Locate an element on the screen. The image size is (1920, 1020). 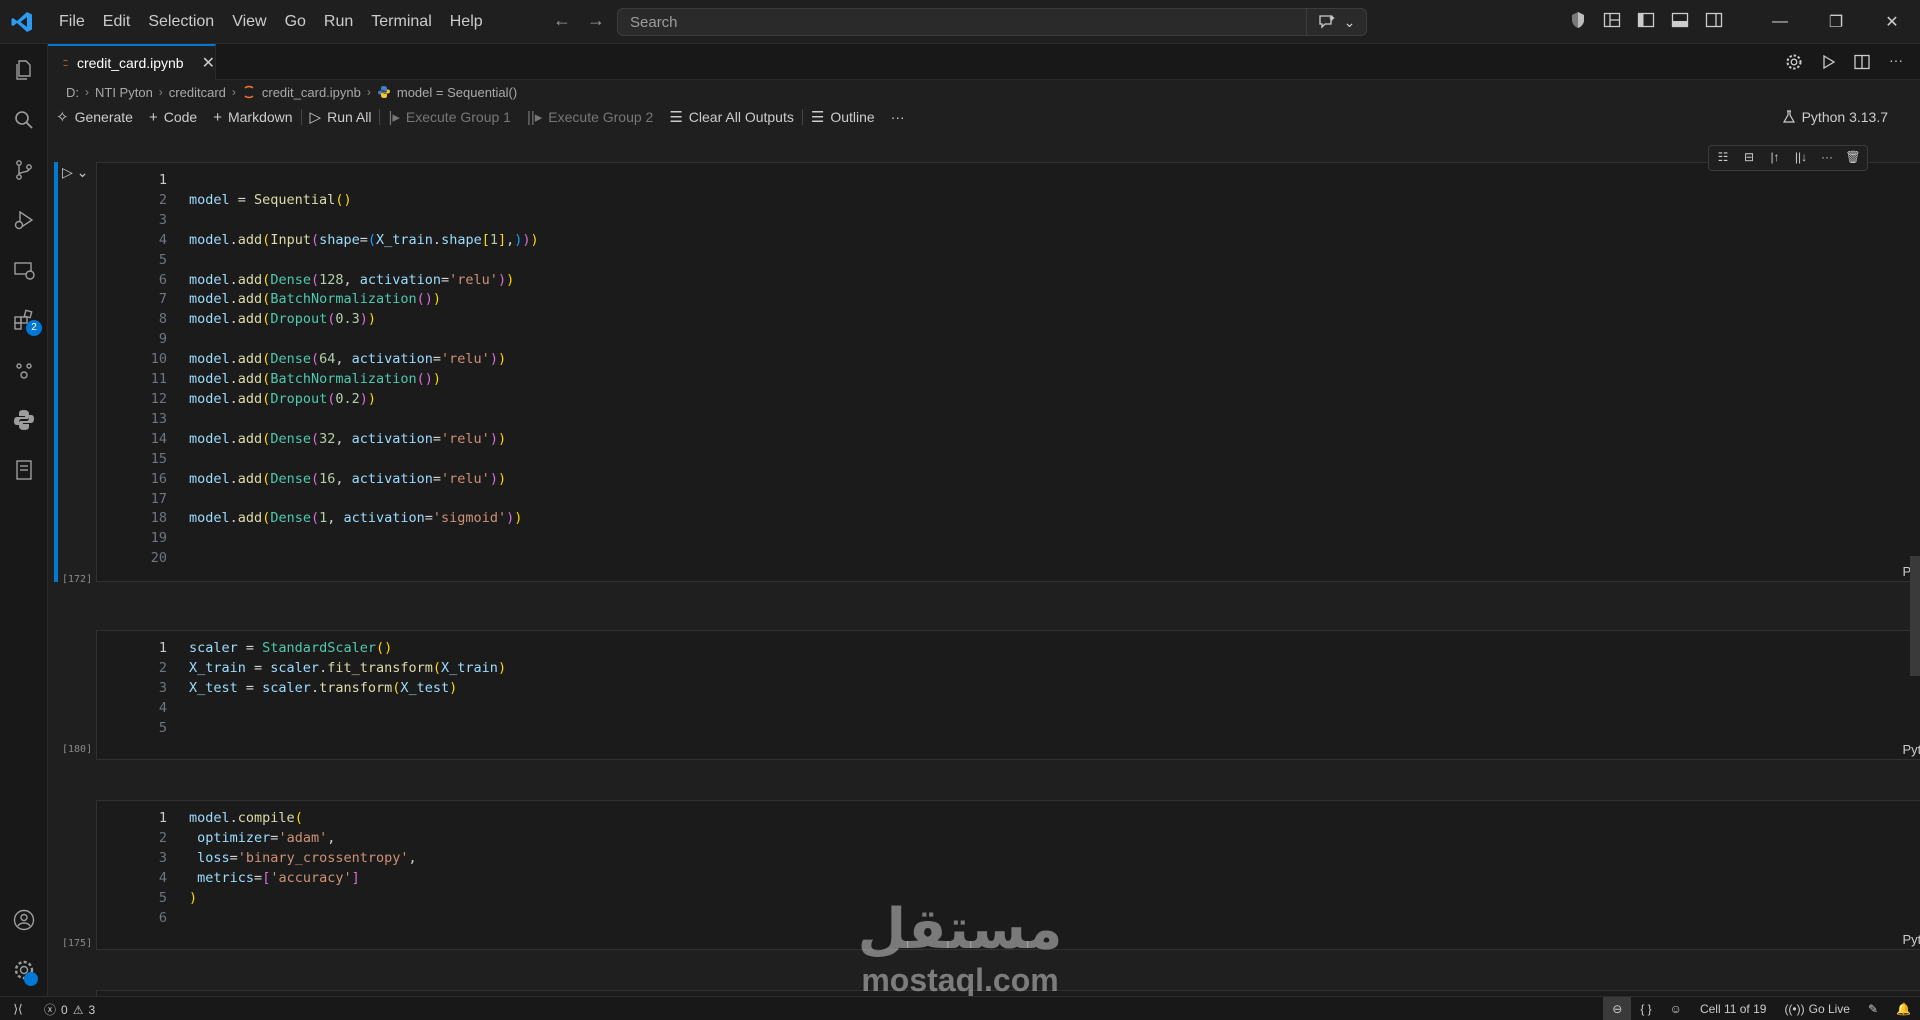
outline-button: ☰ Outline is located at coordinates (843, 117).